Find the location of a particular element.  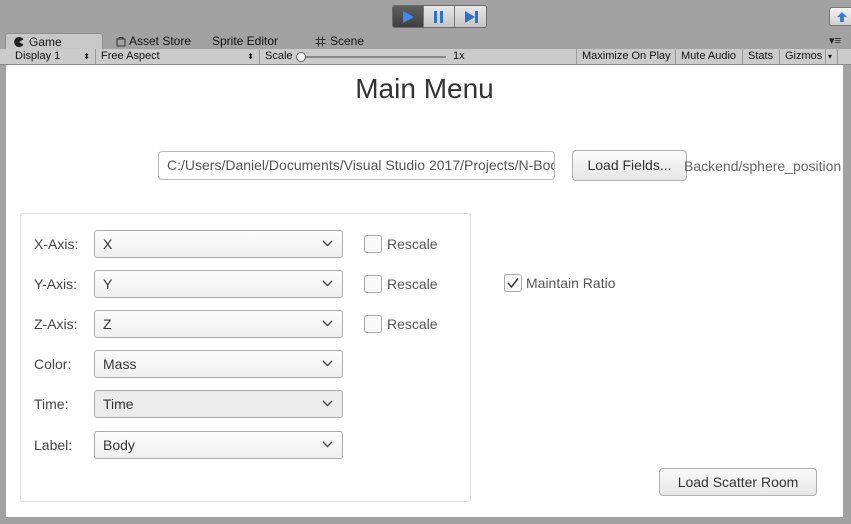

label-field-label: Label: is located at coordinates (53, 445).